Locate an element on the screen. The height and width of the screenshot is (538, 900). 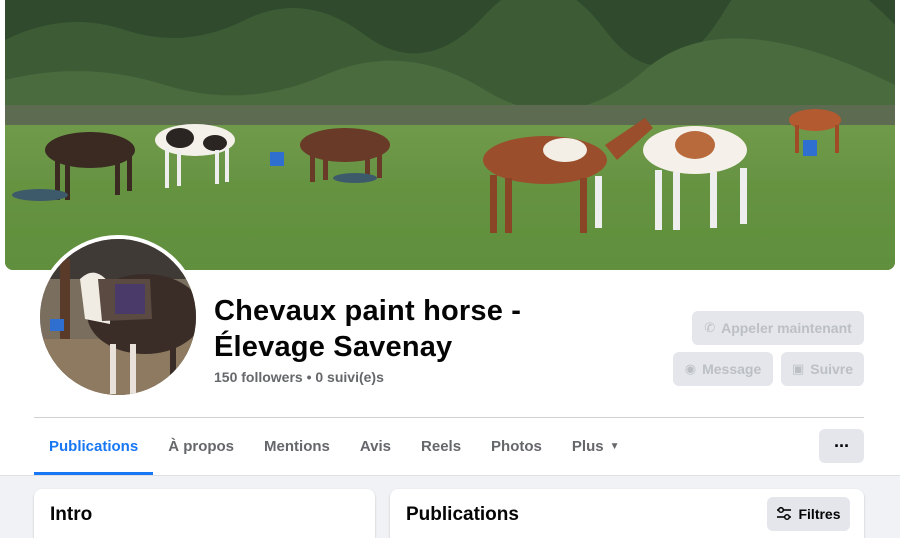
message-button: ◉ Message is located at coordinates (723, 369).